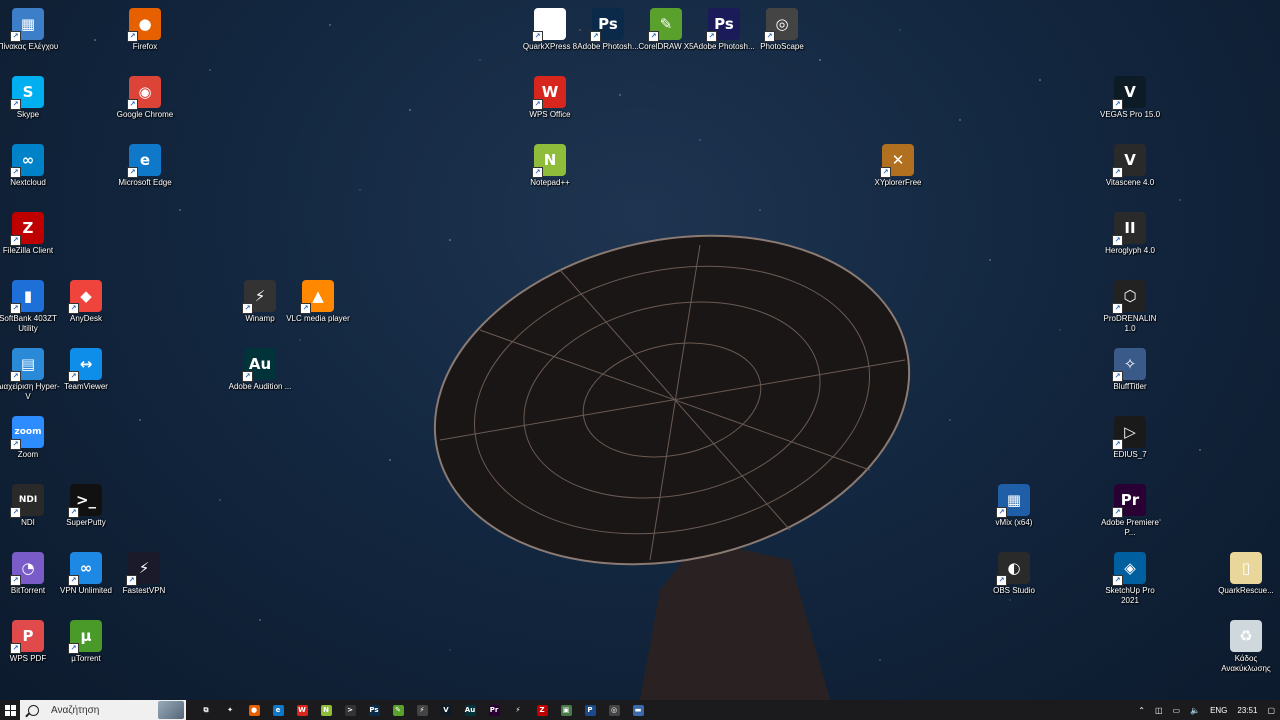 This screenshot has width=1280, height=720. What do you see at coordinates (1129, 365) in the screenshot?
I see `blufftitler-icon: ✧ ↗` at bounding box center [1129, 365].